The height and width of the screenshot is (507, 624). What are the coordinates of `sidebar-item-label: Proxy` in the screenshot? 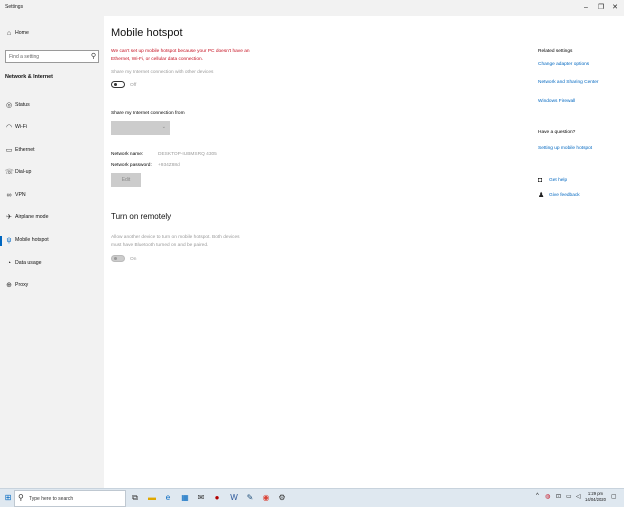 It's located at (22, 285).